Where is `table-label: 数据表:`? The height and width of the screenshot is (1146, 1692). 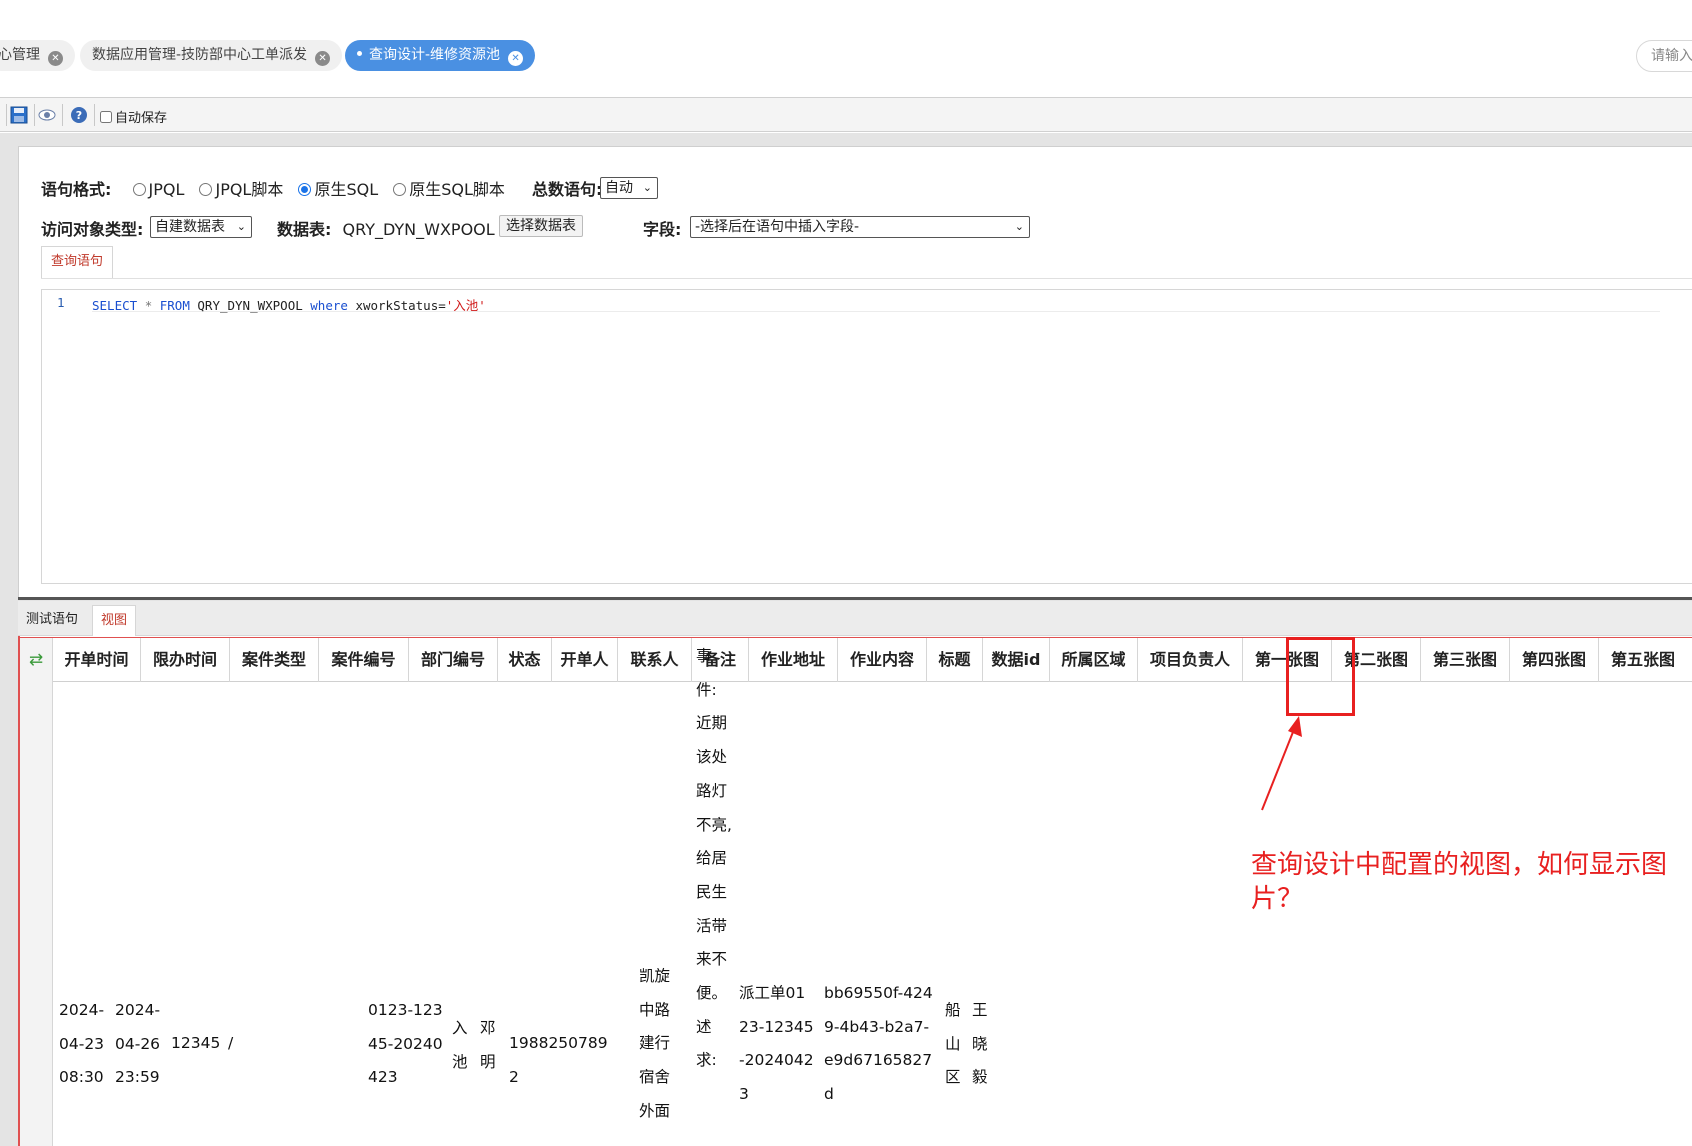
table-label: 数据表: is located at coordinates (304, 229).